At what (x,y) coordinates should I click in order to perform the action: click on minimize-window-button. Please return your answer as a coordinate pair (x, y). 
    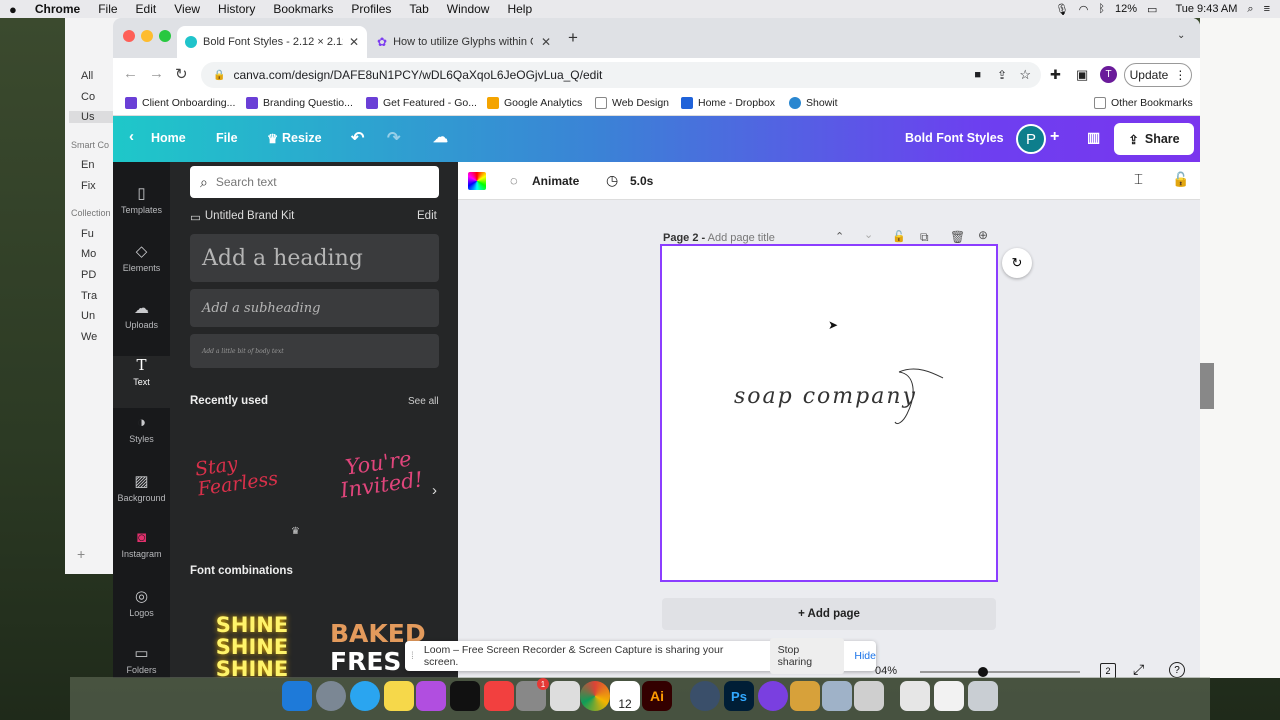
    Looking at the image, I should click on (147, 36).